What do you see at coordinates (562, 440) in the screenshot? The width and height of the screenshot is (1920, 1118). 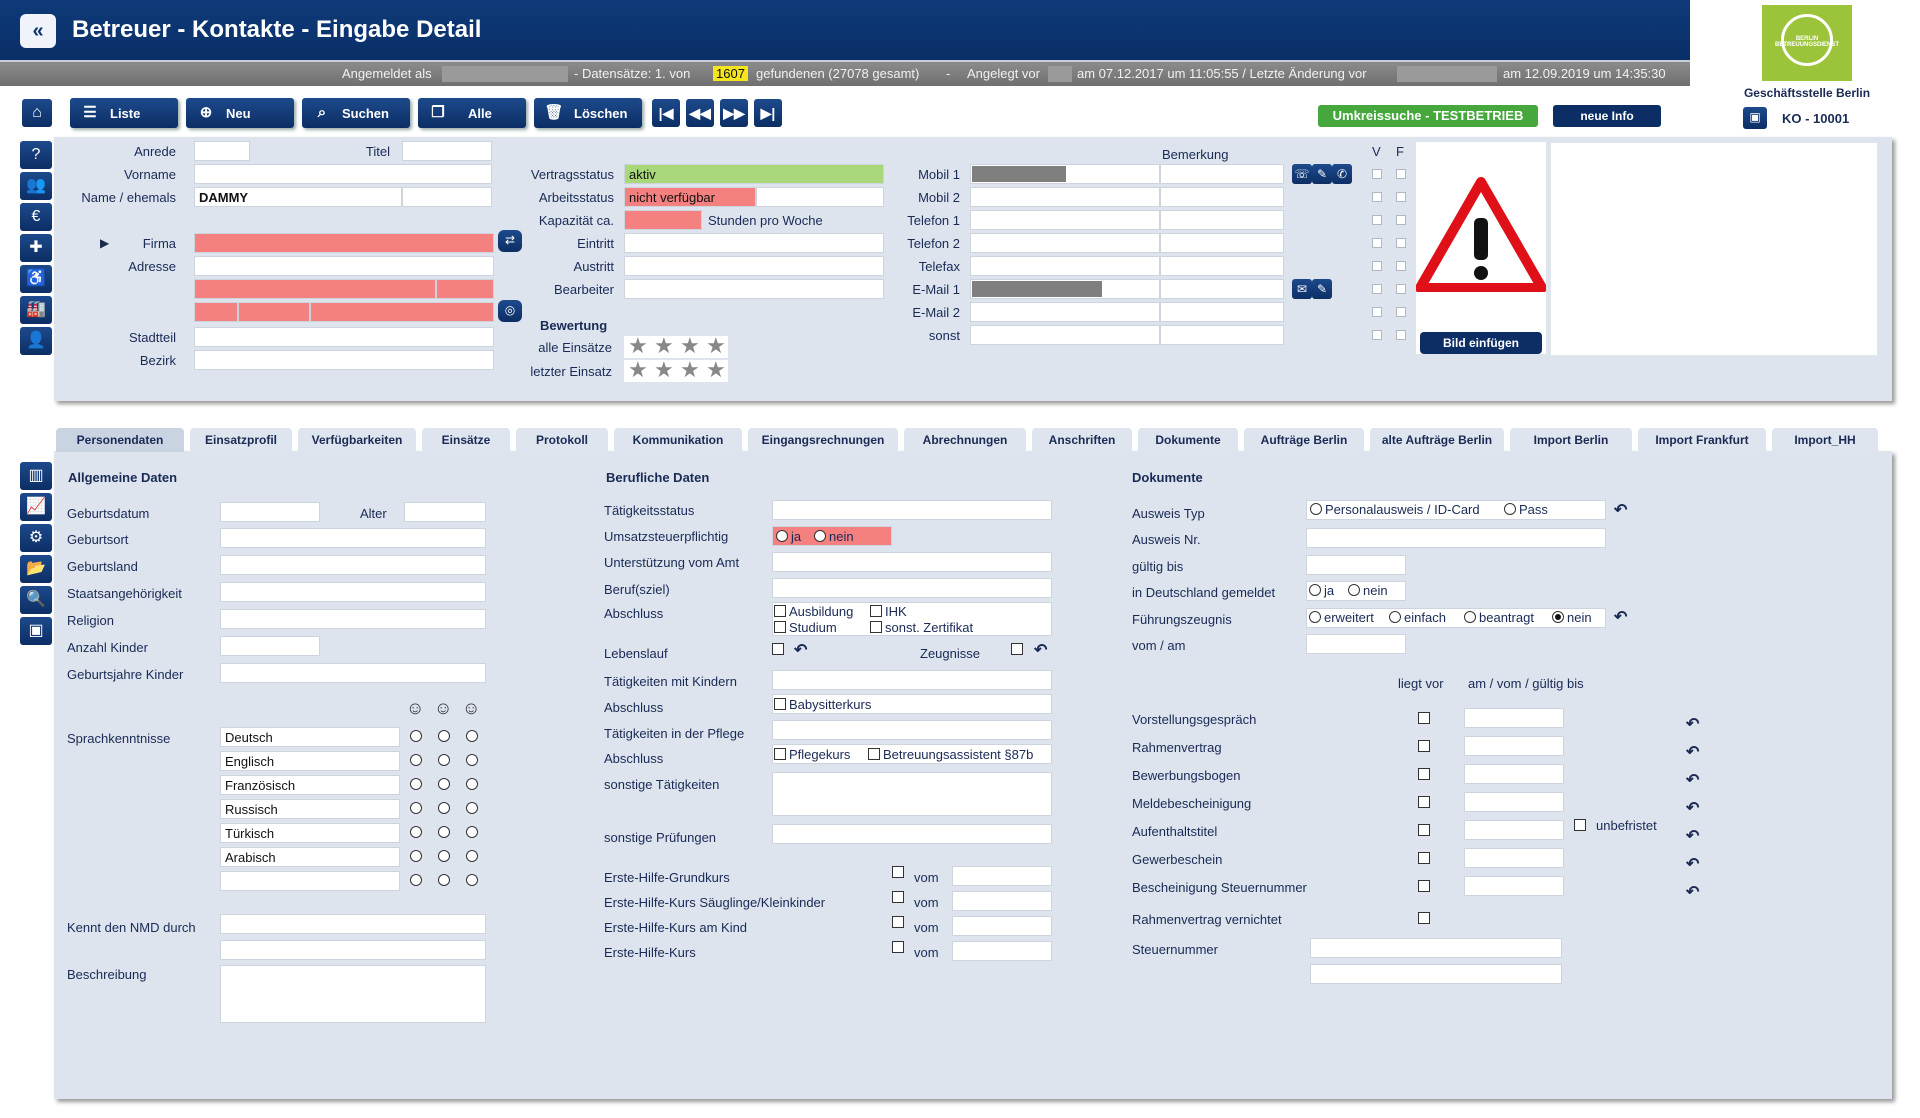 I see `tab-protokoll: Protokoll` at bounding box center [562, 440].